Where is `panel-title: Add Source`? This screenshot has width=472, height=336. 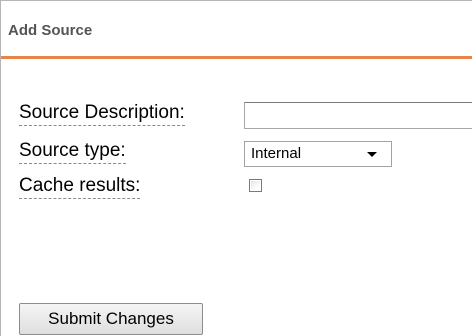
panel-title: Add Source is located at coordinates (50, 30).